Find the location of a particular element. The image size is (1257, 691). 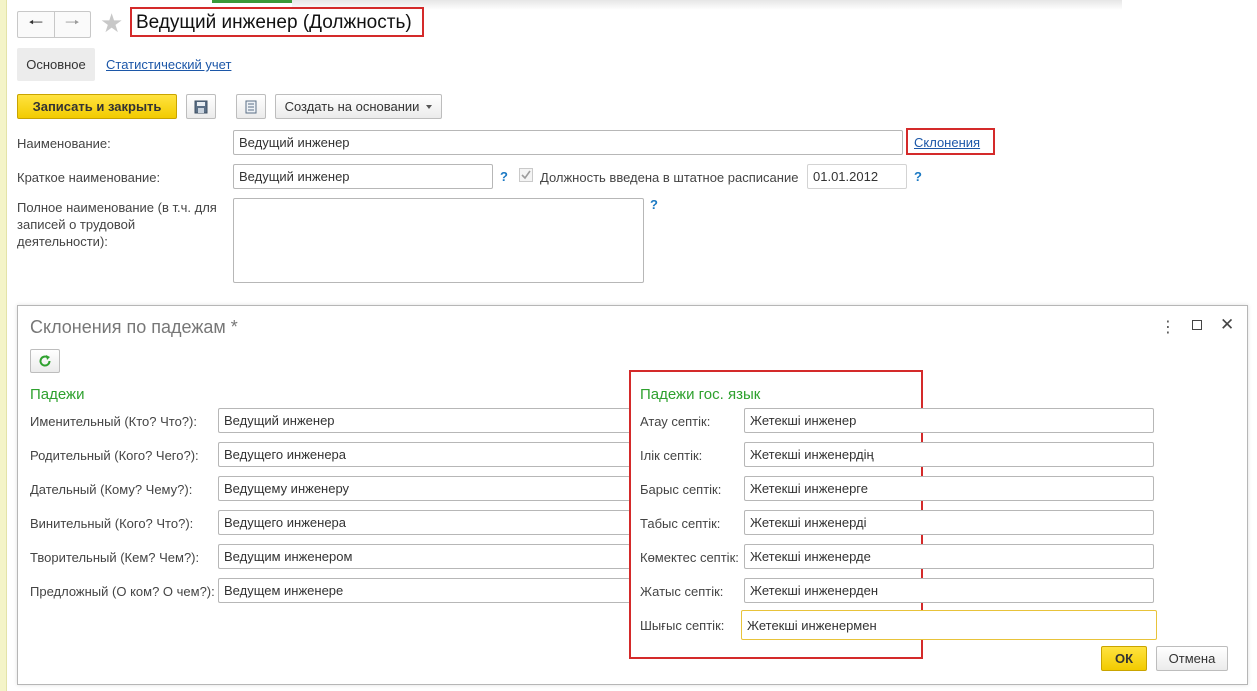

chevron-down-icon is located at coordinates (429, 106).